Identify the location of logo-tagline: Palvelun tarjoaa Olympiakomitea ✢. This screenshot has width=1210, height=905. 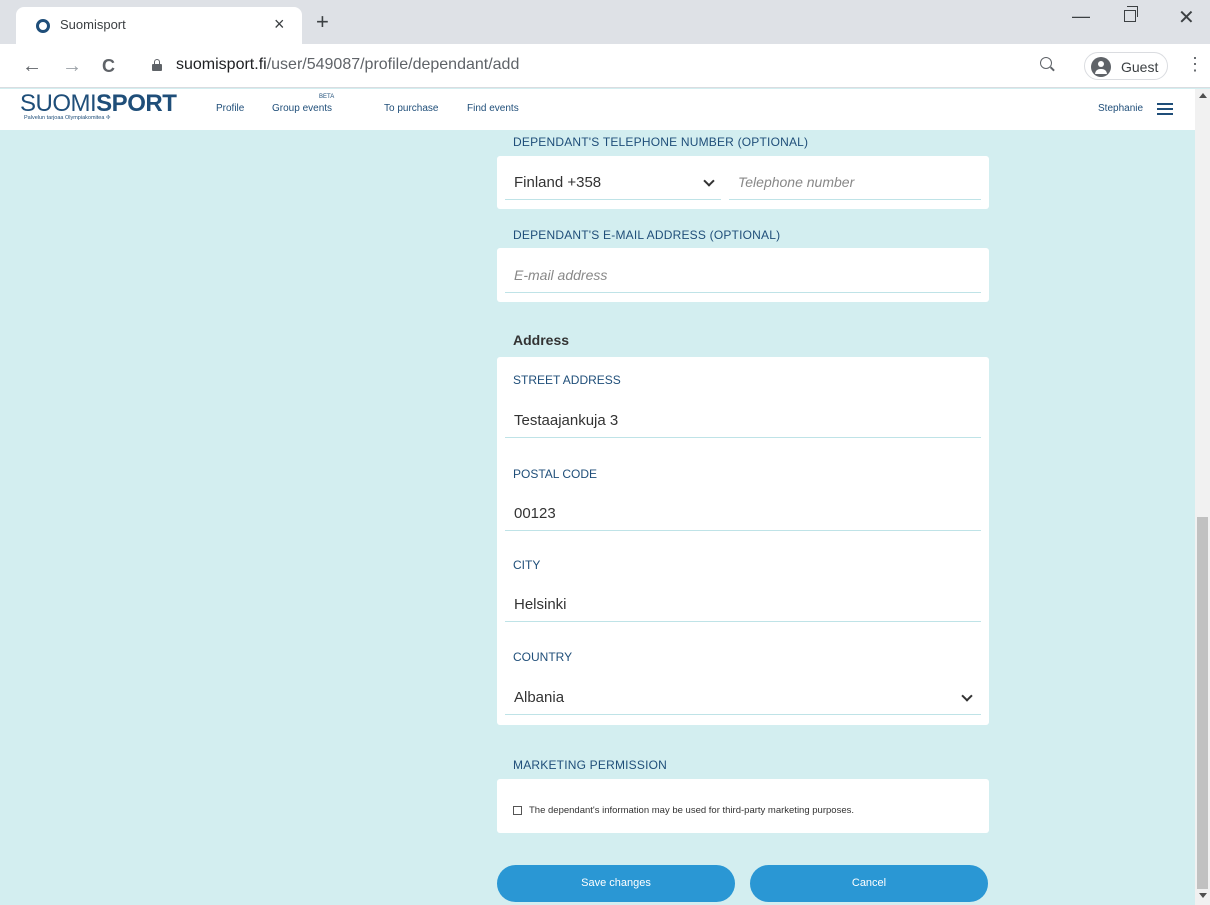
(67, 118).